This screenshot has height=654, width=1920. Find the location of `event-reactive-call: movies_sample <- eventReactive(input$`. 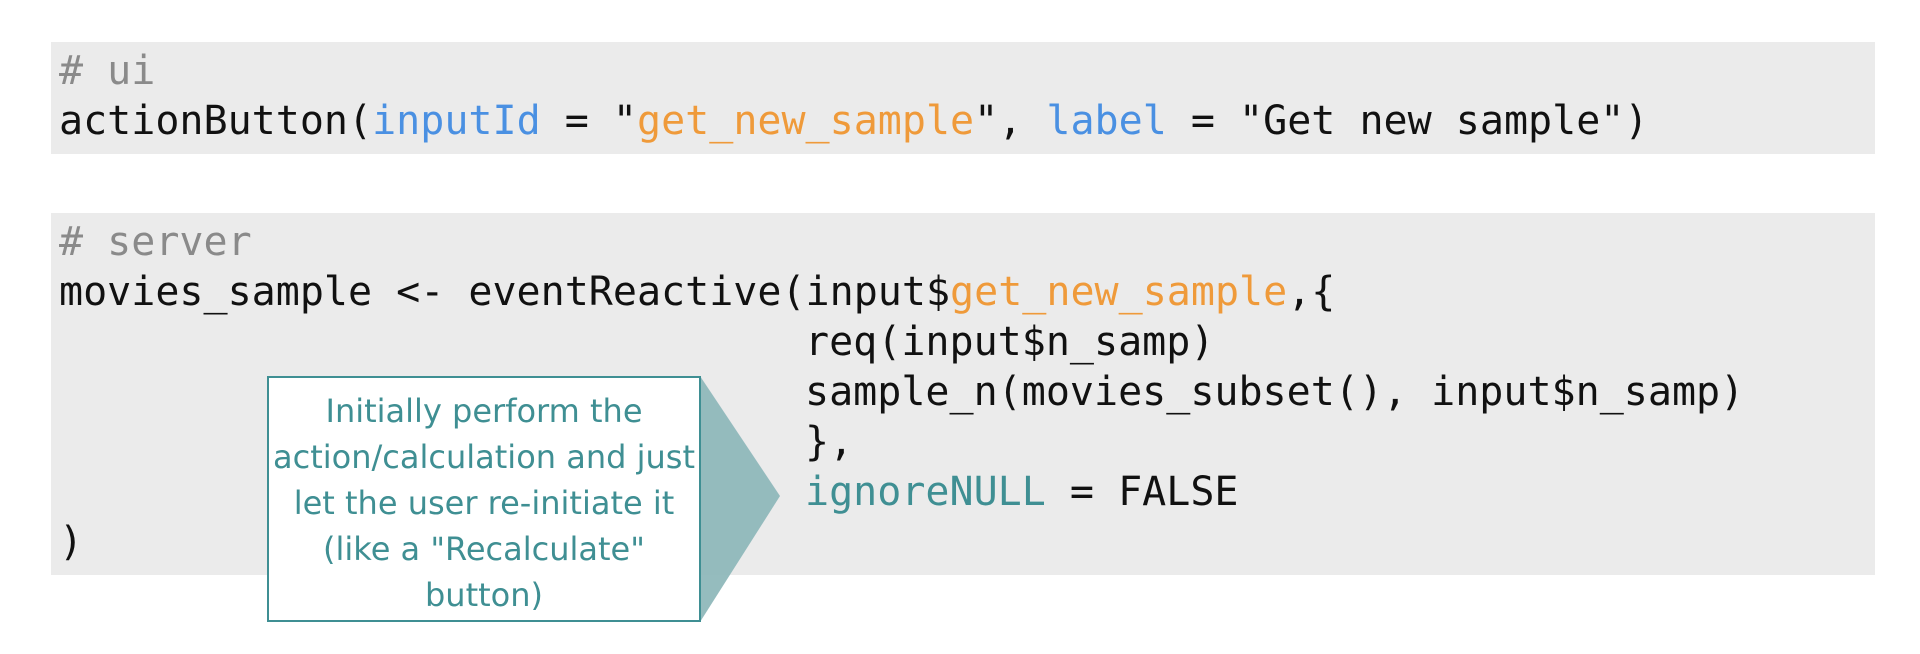

event-reactive-call: movies_sample <- eventReactive(input$ is located at coordinates (505, 292).